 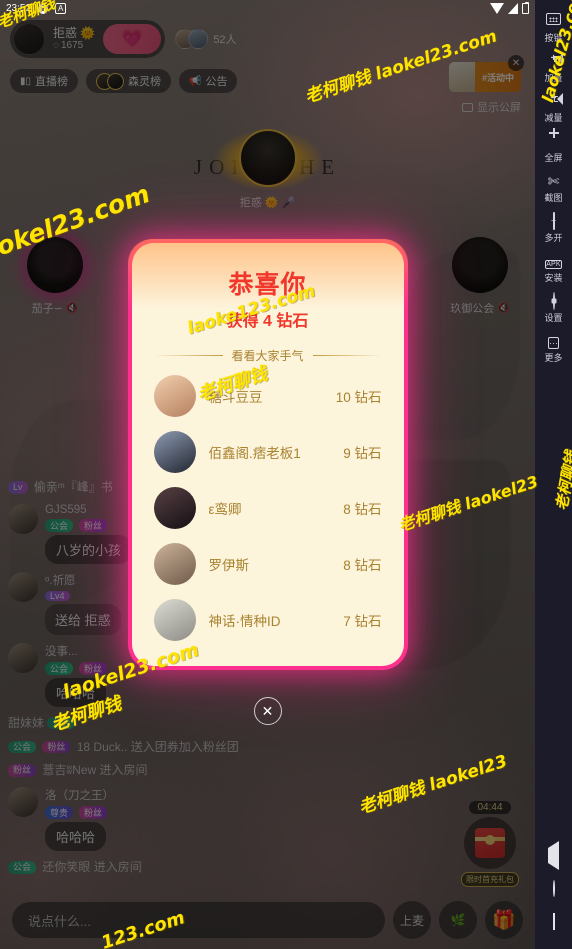 What do you see at coordinates (362, 621) in the screenshot?
I see `winner-amount: 7 钻石` at bounding box center [362, 621].